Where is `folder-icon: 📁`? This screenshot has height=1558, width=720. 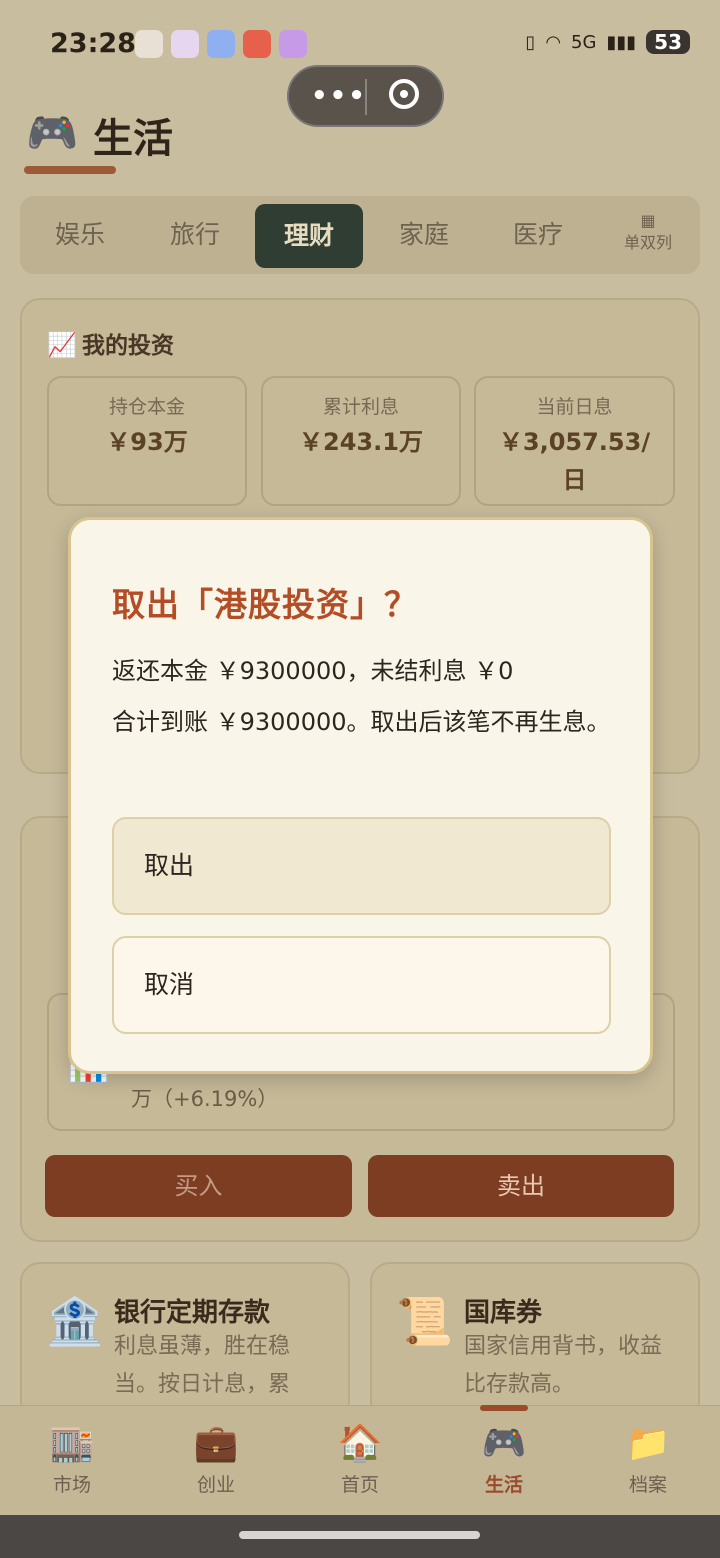
folder-icon: 📁 is located at coordinates (648, 1443).